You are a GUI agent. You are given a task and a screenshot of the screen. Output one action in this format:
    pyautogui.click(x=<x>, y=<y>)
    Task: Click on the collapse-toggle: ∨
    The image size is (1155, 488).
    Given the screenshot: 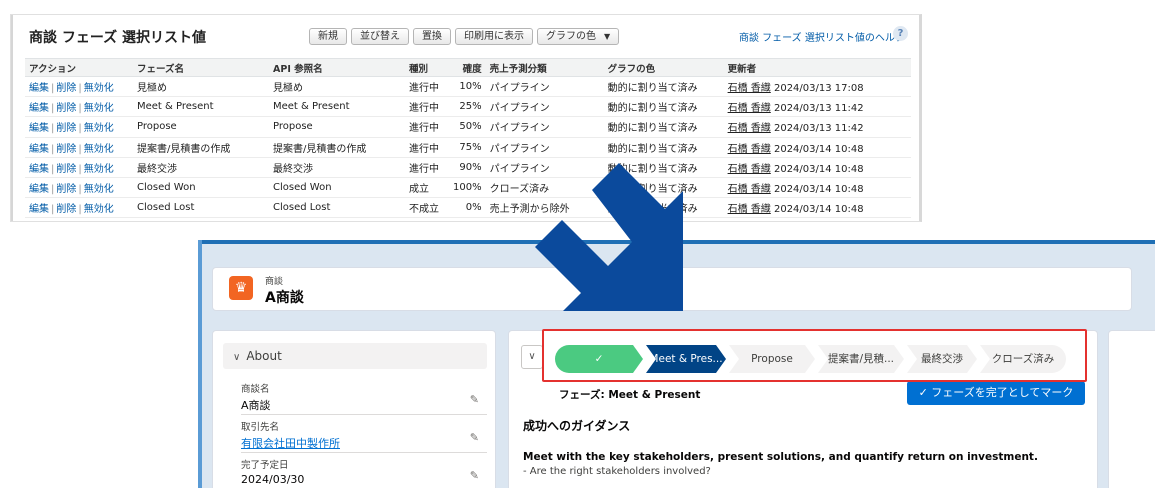 What is the action you would take?
    pyautogui.click(x=532, y=357)
    